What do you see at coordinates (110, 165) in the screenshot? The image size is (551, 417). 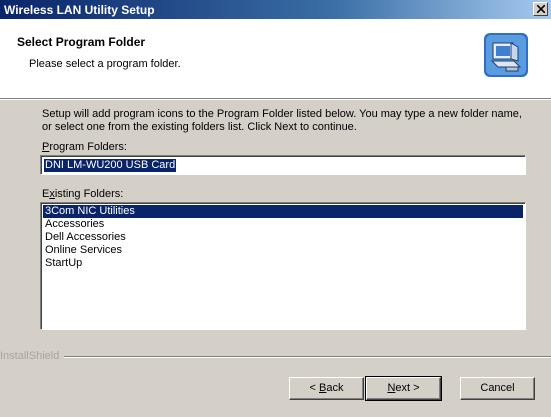 I see `program-folder-value: DNI LM-WU200 USB Card` at bounding box center [110, 165].